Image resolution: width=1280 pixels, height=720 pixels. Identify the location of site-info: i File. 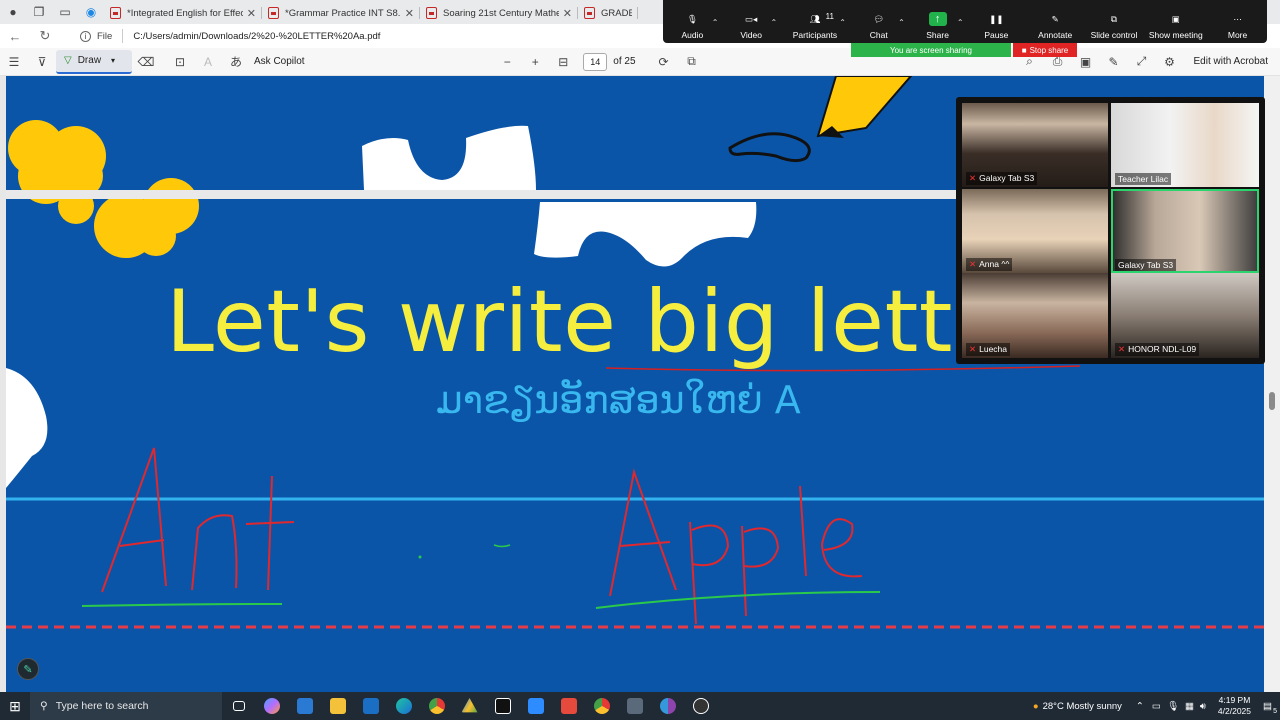
(96, 36).